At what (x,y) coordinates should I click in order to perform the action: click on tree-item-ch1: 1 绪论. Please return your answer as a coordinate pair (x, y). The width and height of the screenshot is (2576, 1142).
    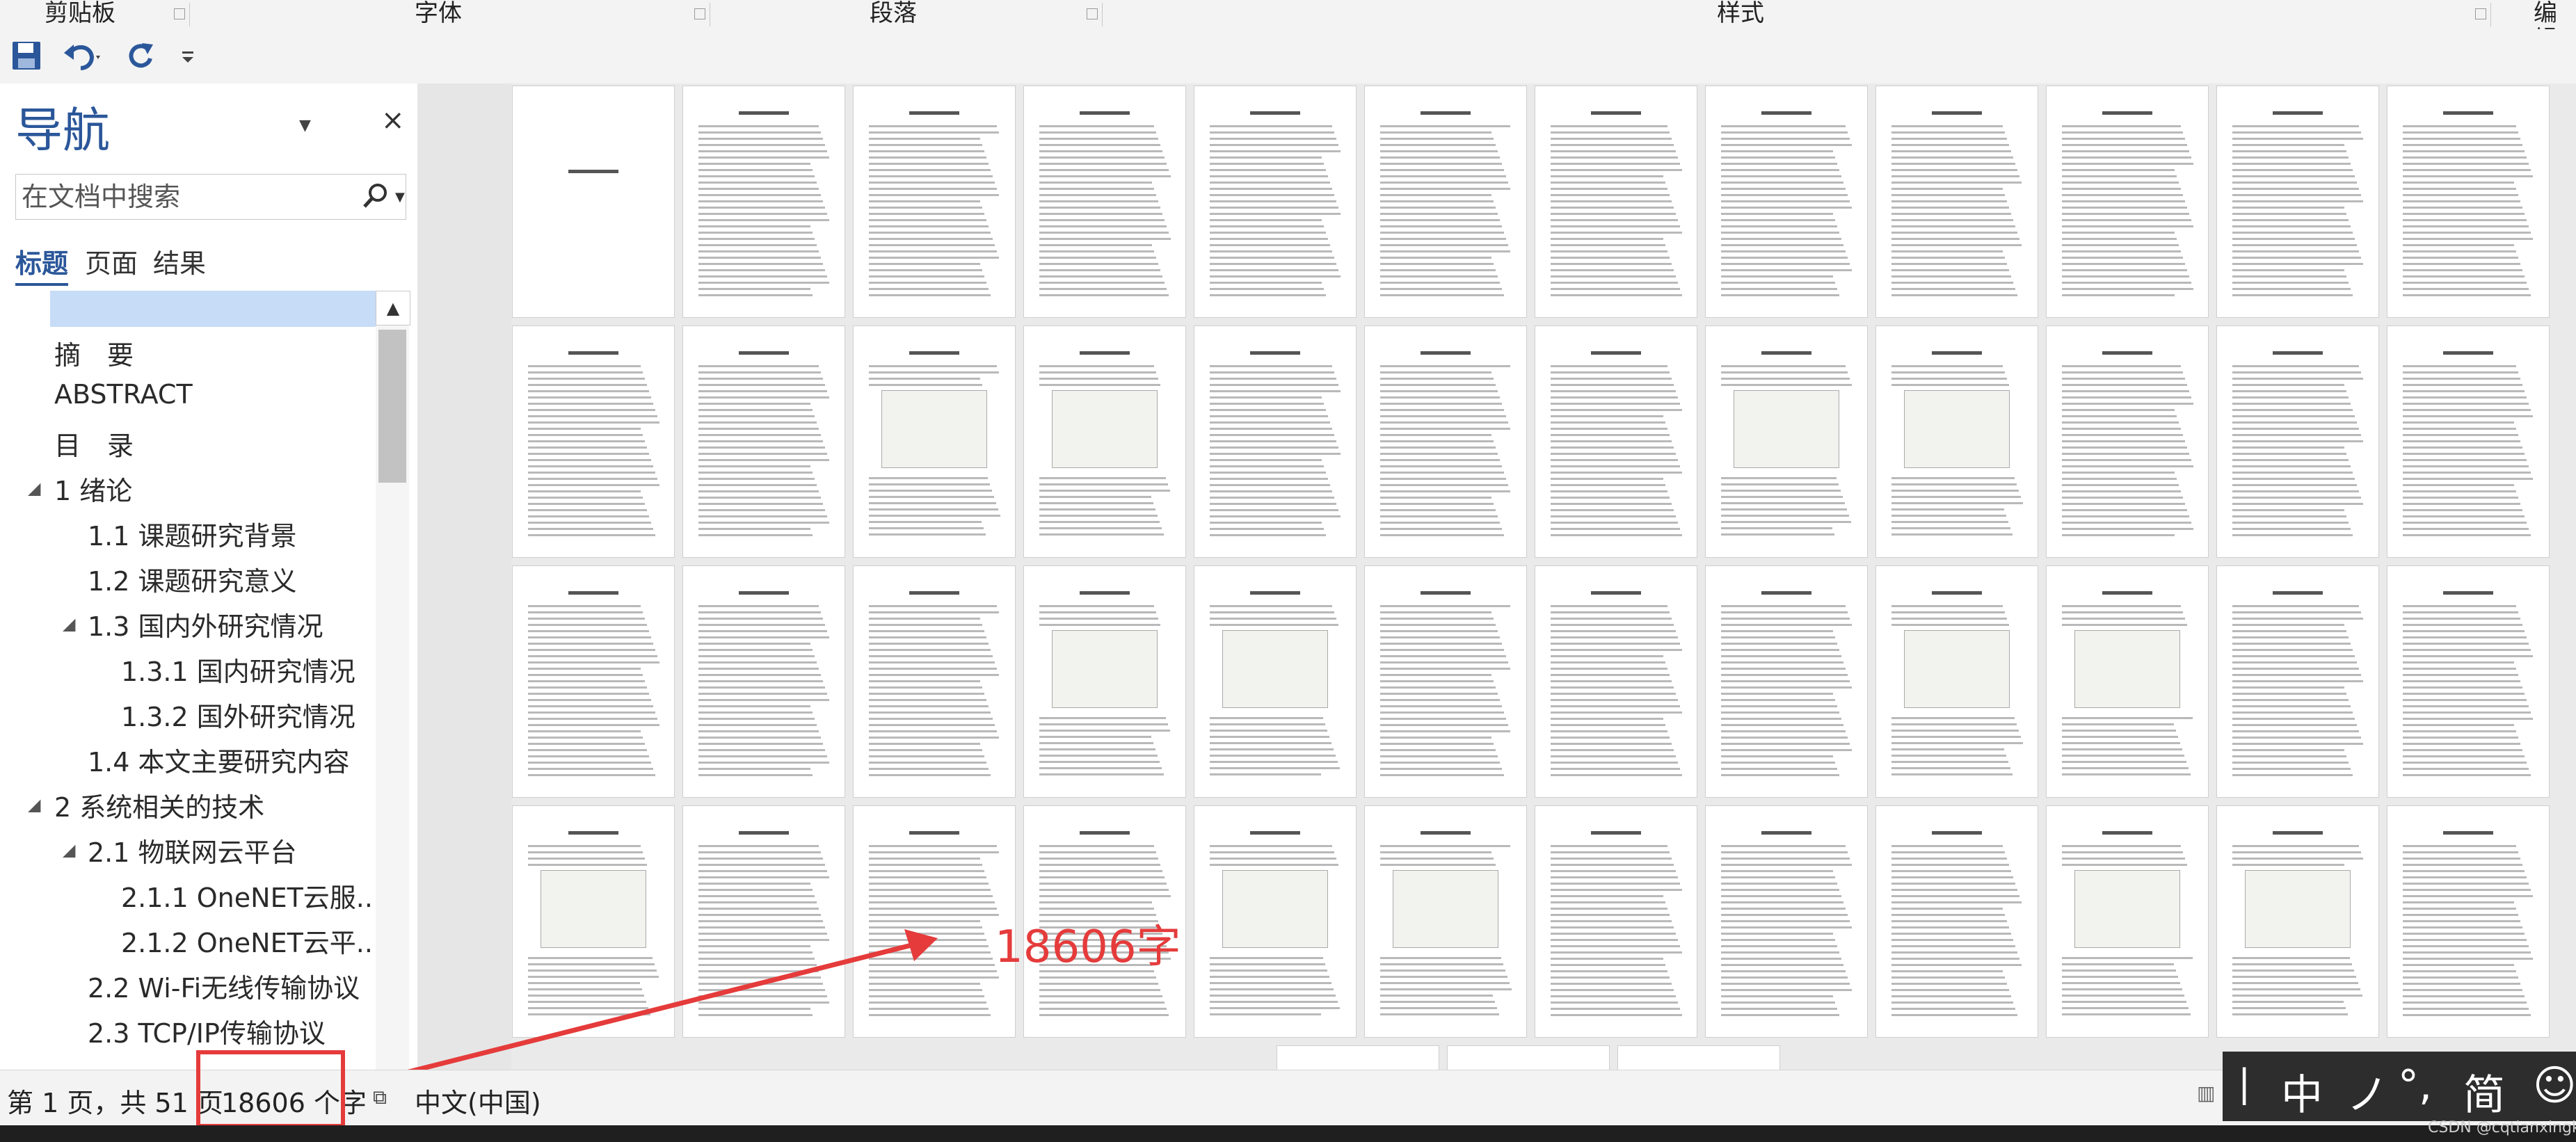
    Looking at the image, I should click on (93, 490).